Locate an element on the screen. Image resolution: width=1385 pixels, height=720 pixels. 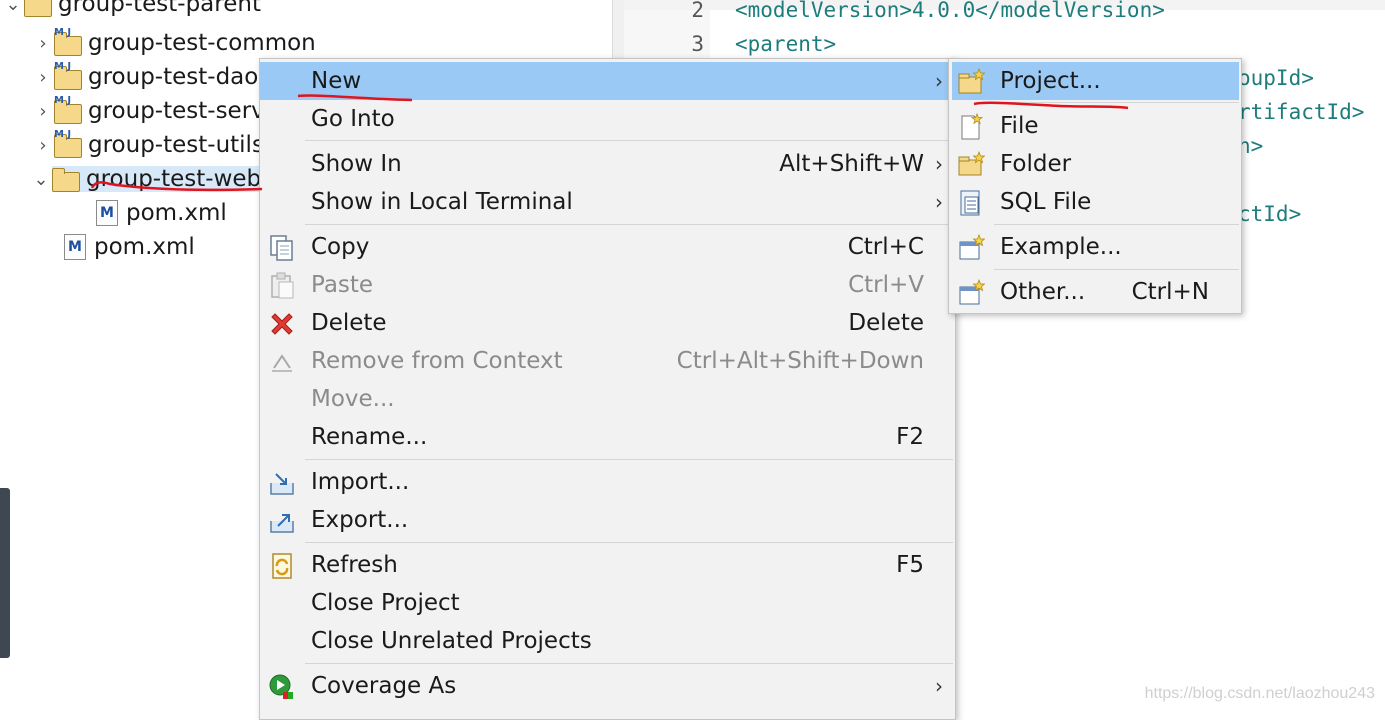
tree-item-utils: › M J group-test-utils is located at coordinates (148, 145).